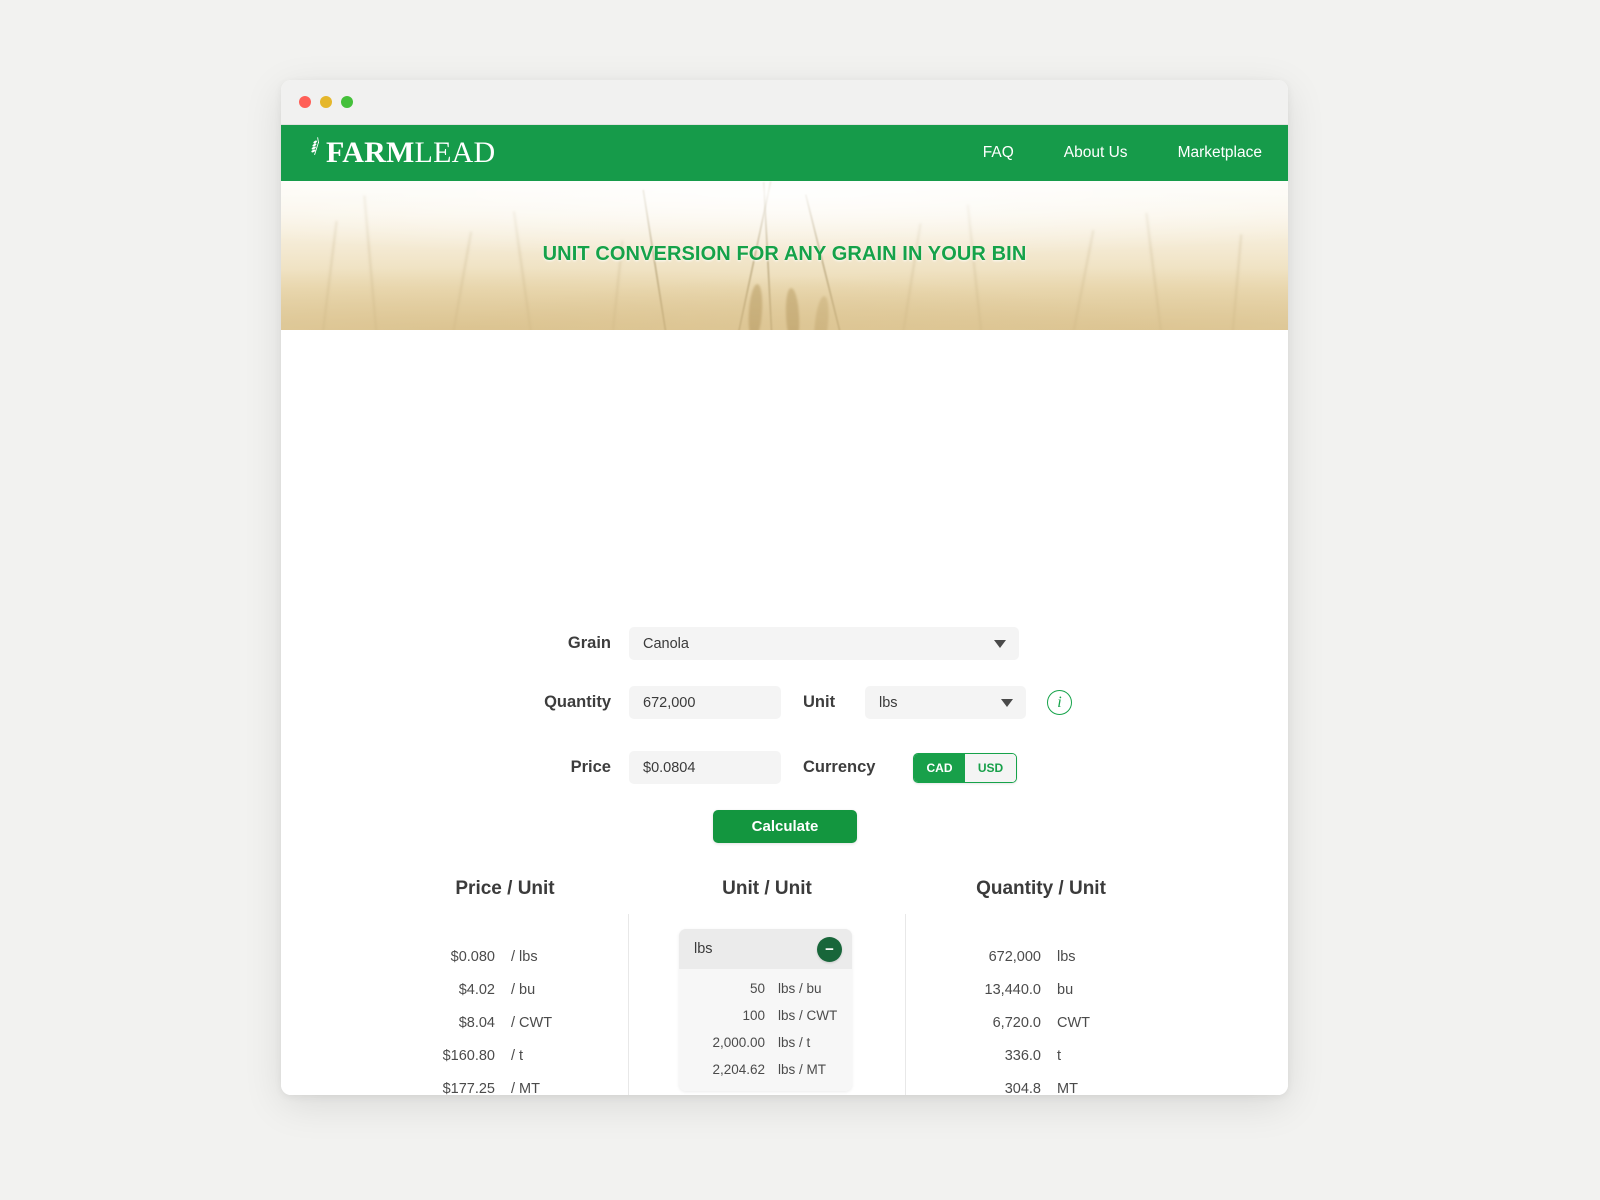  I want to click on unit-select: lbs, so click(945, 702).